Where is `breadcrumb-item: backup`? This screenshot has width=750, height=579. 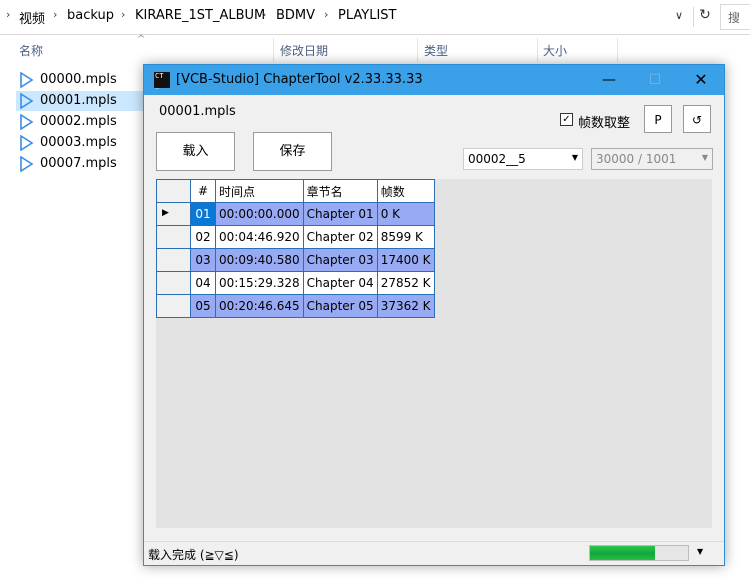
breadcrumb-item: backup is located at coordinates (90, 15).